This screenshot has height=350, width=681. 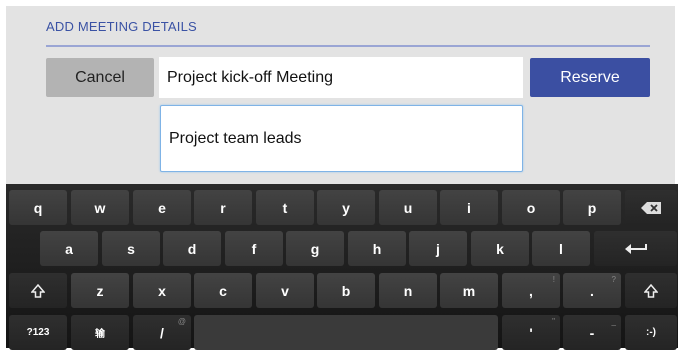 I want to click on period-hint: ?, so click(x=613, y=279).